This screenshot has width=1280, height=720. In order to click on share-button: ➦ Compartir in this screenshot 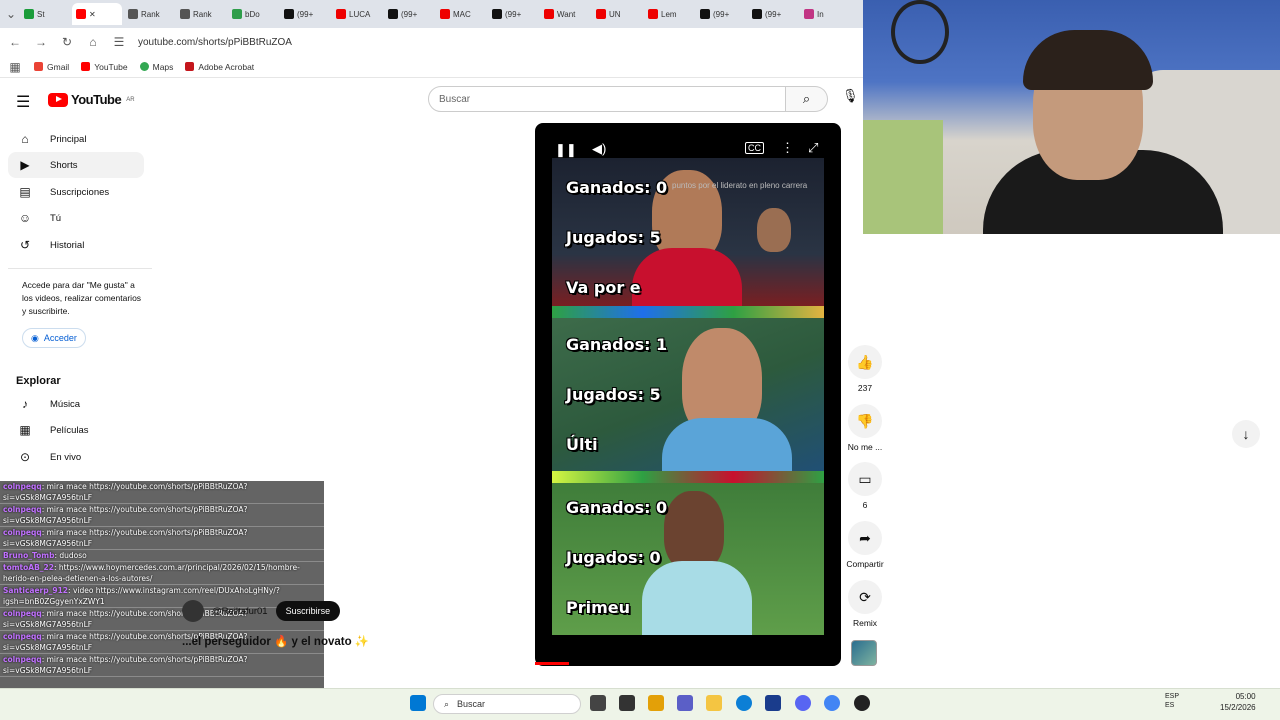, I will do `click(865, 545)`.